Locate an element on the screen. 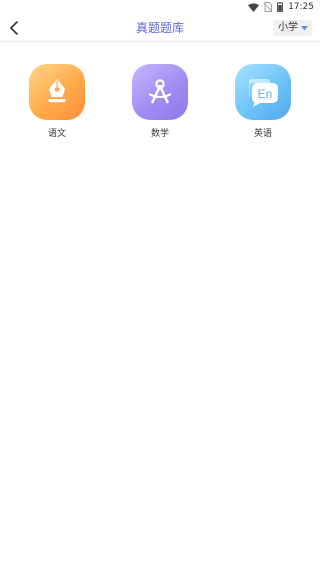 The width and height of the screenshot is (320, 568). back-button is located at coordinates (14, 28).